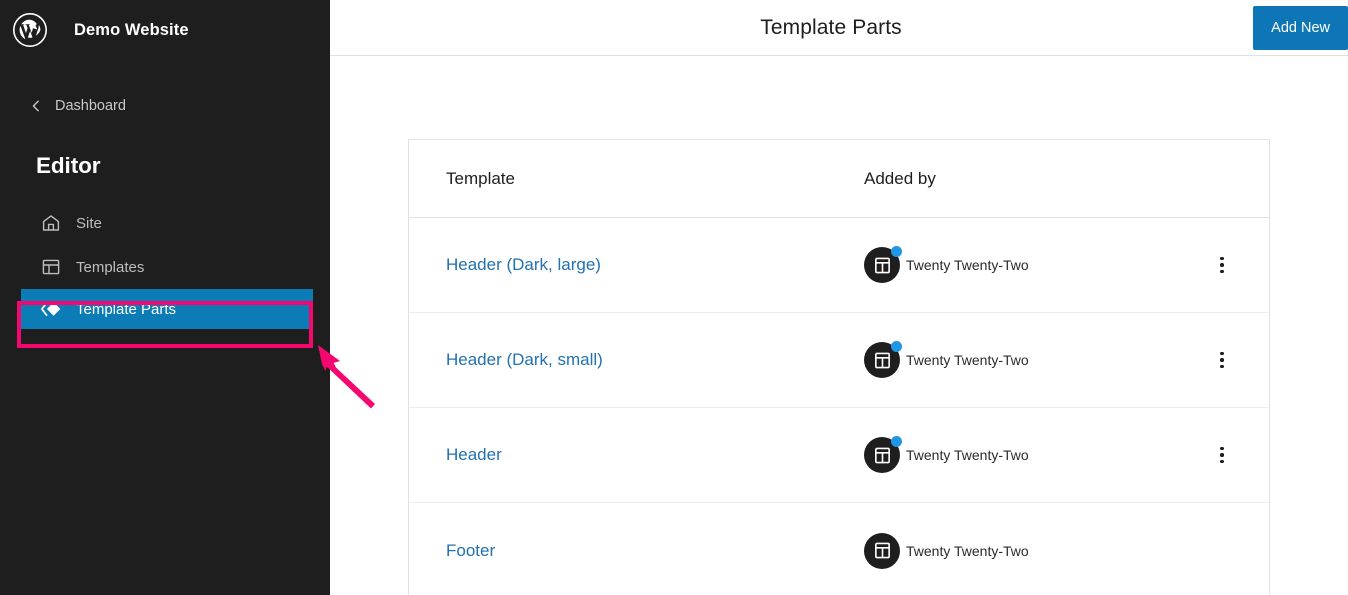 The height and width of the screenshot is (595, 1348). What do you see at coordinates (58, 223) in the screenshot?
I see `home-icon` at bounding box center [58, 223].